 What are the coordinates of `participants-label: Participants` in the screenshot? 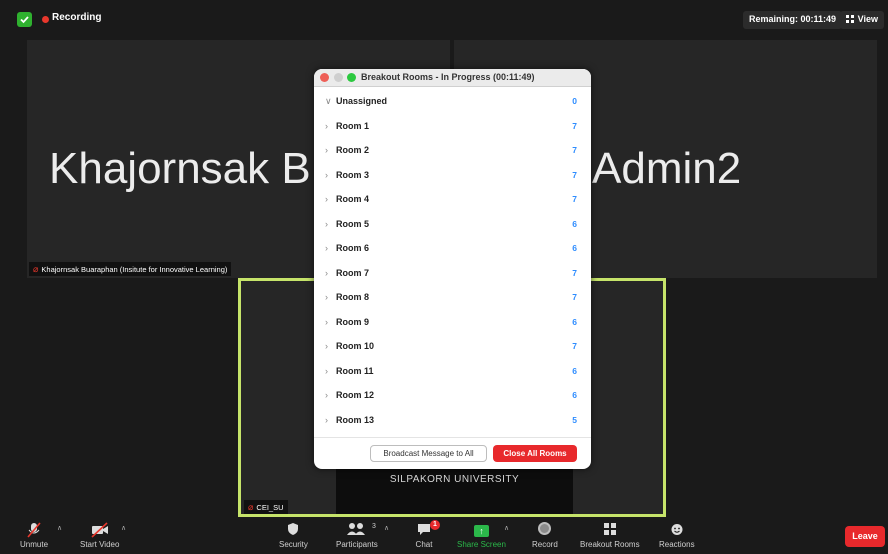 It's located at (357, 544).